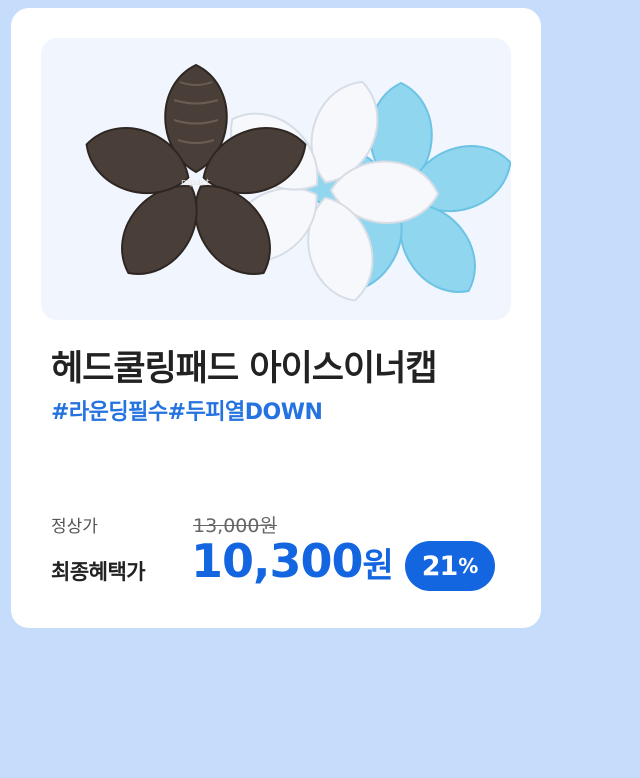 The height and width of the screenshot is (778, 640). I want to click on final-price-label: 최종혜택가, so click(98, 572).